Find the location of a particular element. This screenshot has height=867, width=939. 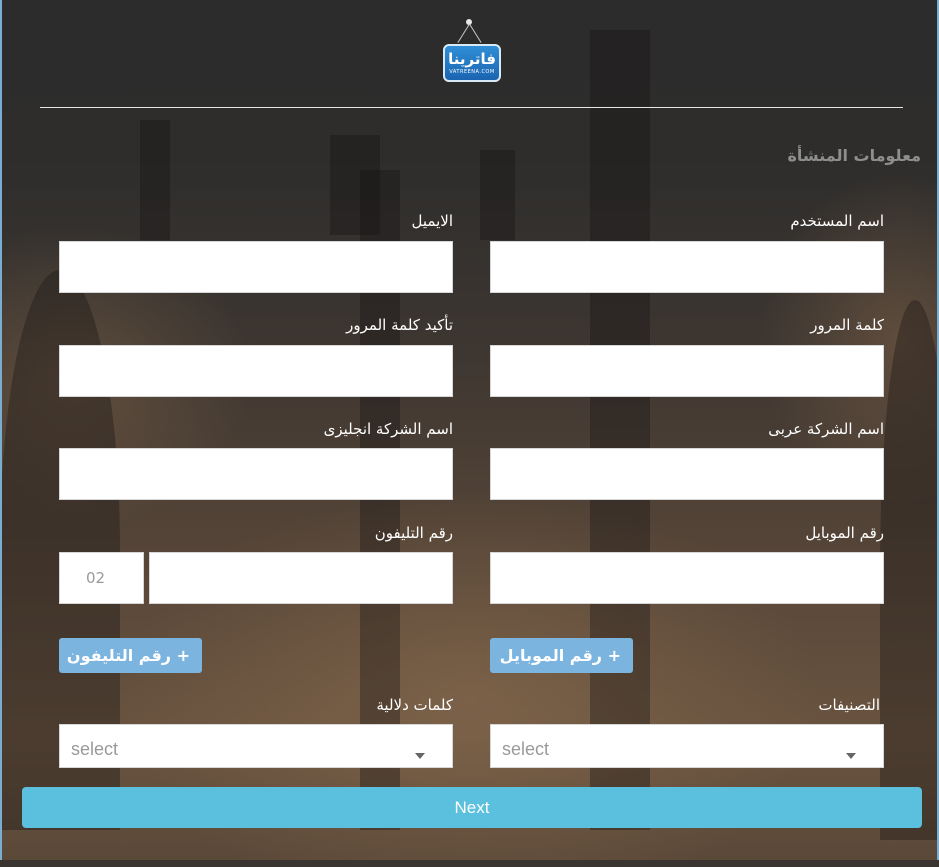

company-en-input is located at coordinates (256, 474).